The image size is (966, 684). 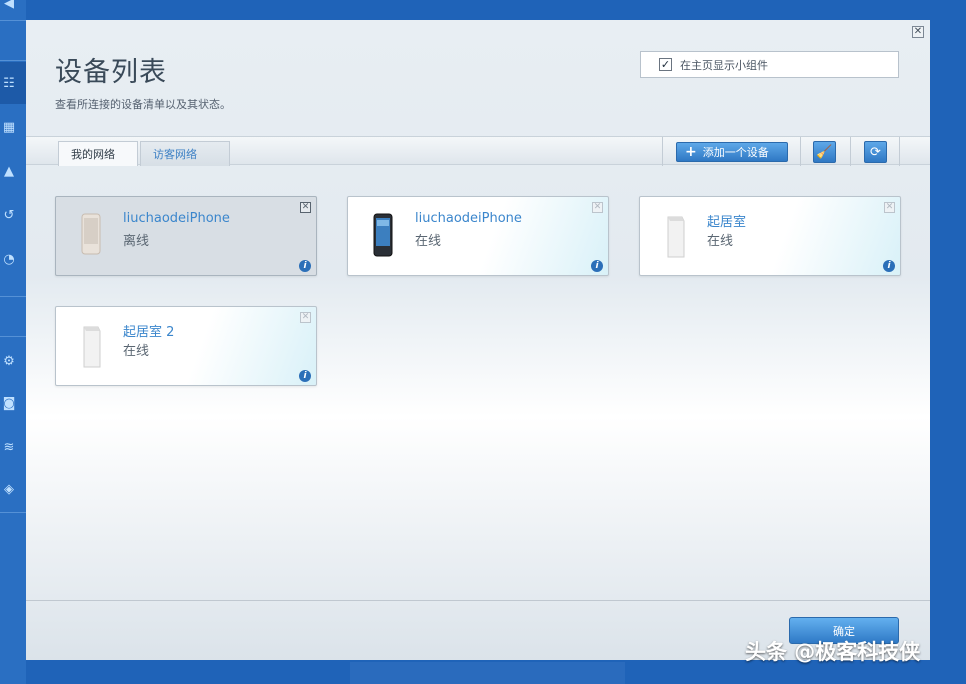 I want to click on add-device-label: 添加一个设备, so click(x=735, y=152).